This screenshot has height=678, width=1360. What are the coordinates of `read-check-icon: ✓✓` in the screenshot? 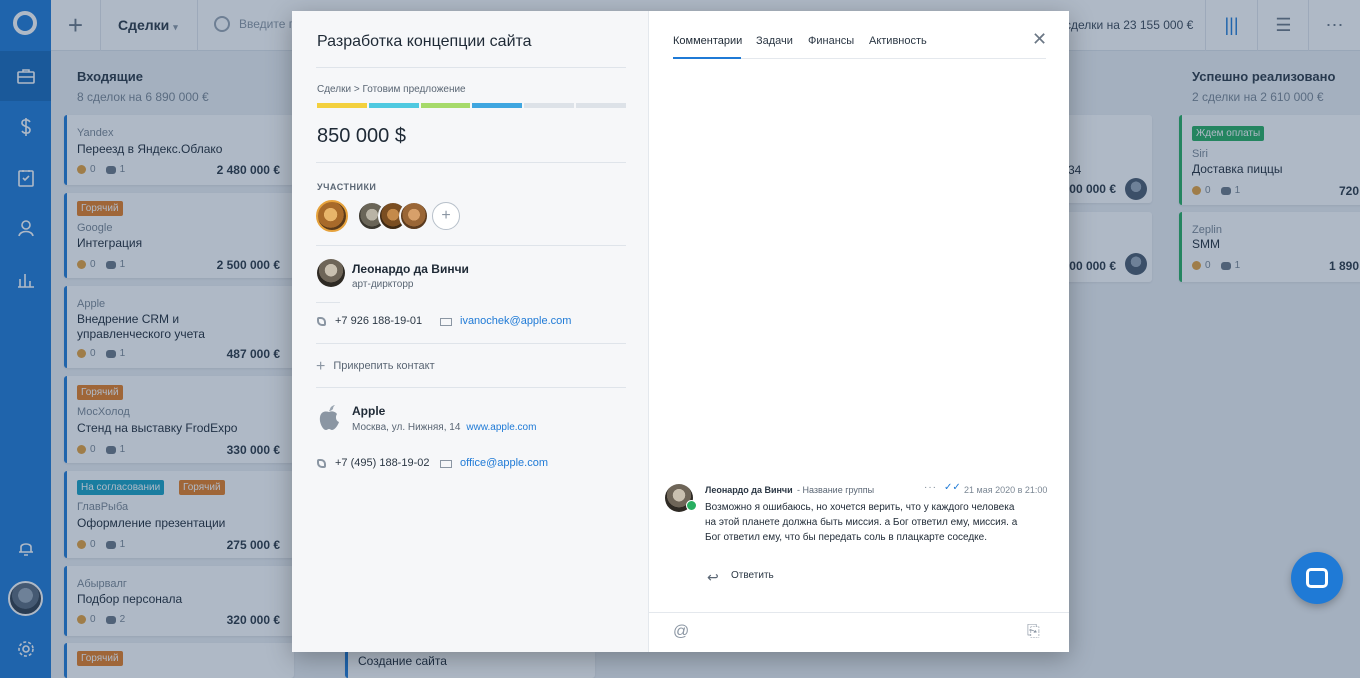 It's located at (952, 487).